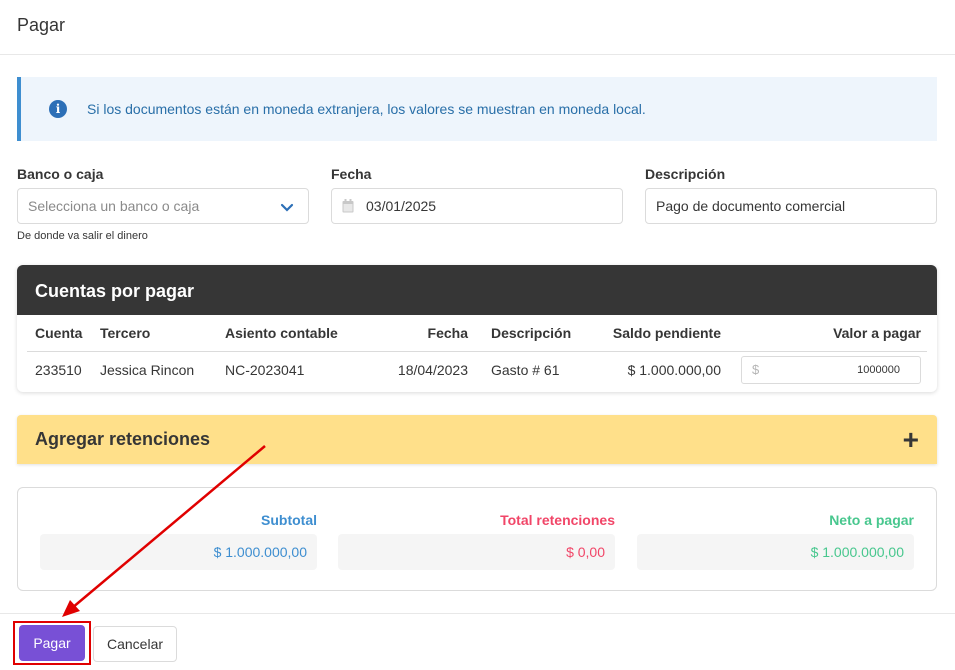 This screenshot has width=955, height=670. I want to click on column-header: Descripción, so click(531, 333).